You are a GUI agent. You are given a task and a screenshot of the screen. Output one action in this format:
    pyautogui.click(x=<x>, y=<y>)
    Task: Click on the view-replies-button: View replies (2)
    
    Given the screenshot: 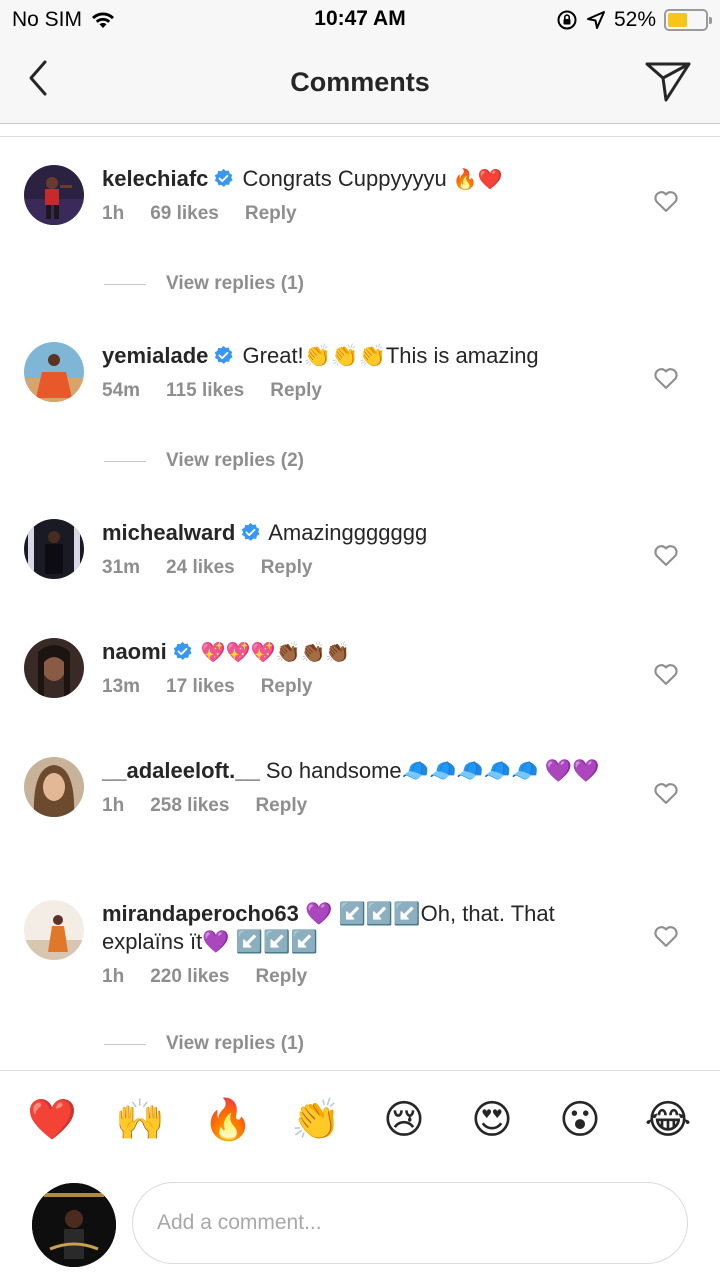 What is the action you would take?
    pyautogui.click(x=204, y=461)
    